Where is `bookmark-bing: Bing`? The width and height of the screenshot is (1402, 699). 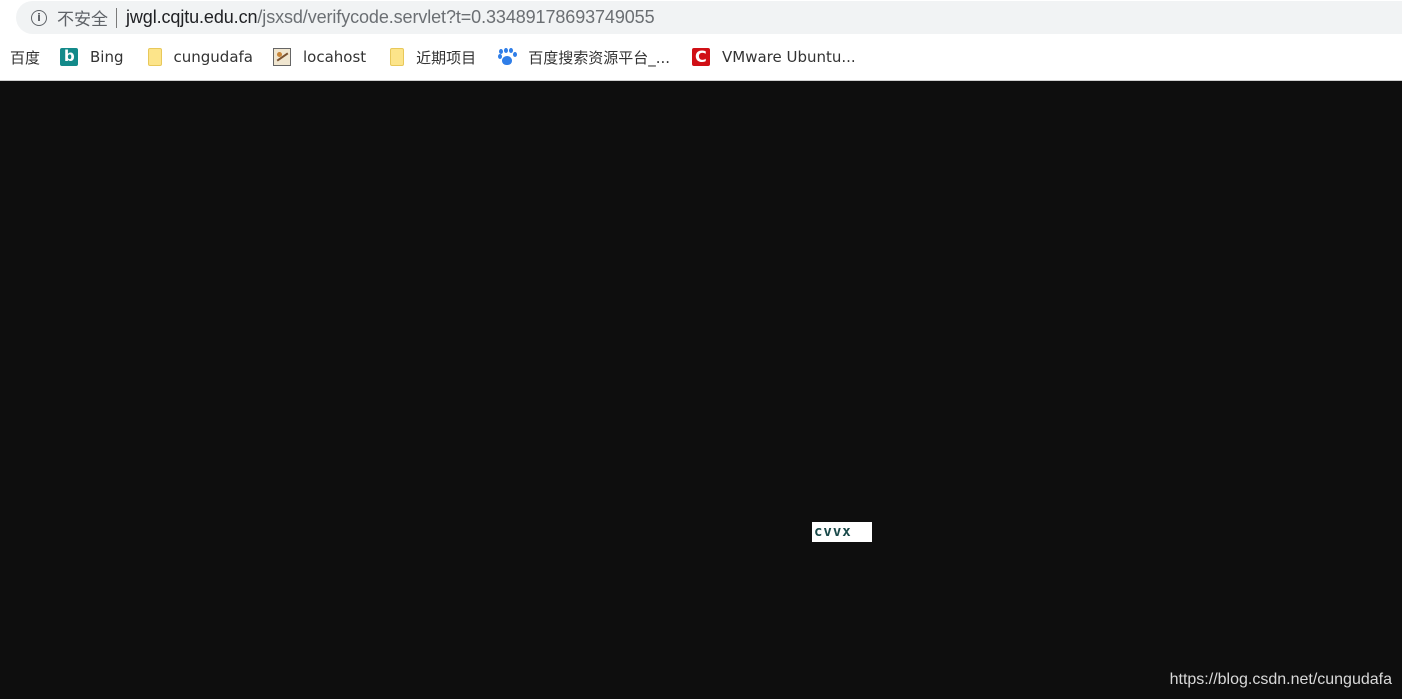
bookmark-bing: Bing is located at coordinates (92, 57).